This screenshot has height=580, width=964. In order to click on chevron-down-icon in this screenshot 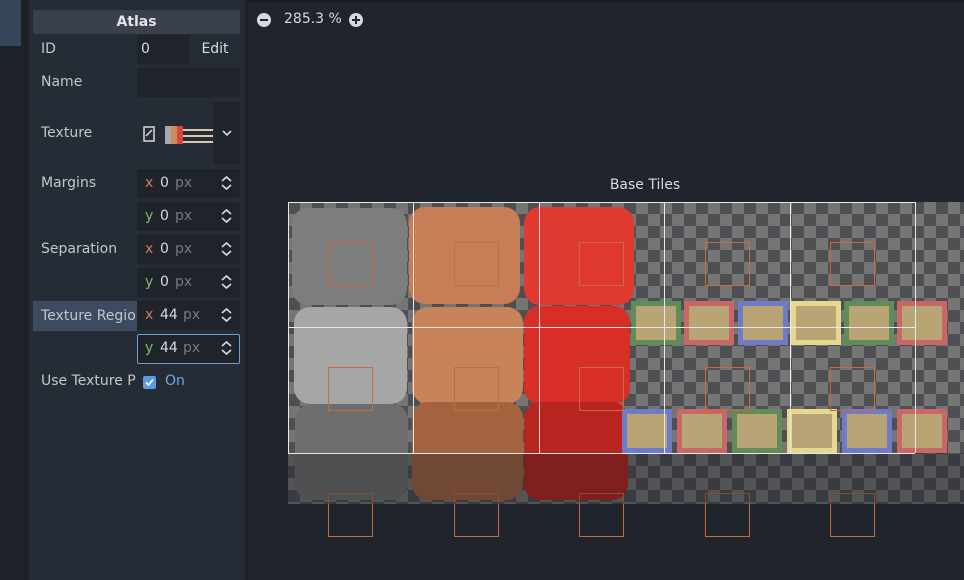, I will do `click(227, 133)`.